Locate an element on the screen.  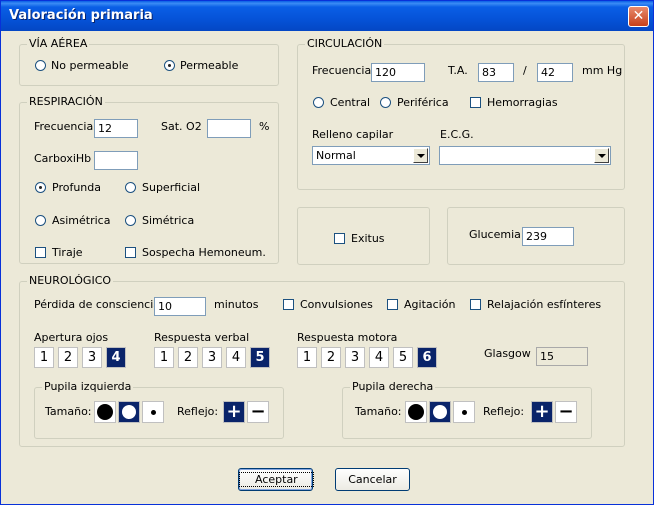
pupila-derecha-large is located at coordinates (416, 412).